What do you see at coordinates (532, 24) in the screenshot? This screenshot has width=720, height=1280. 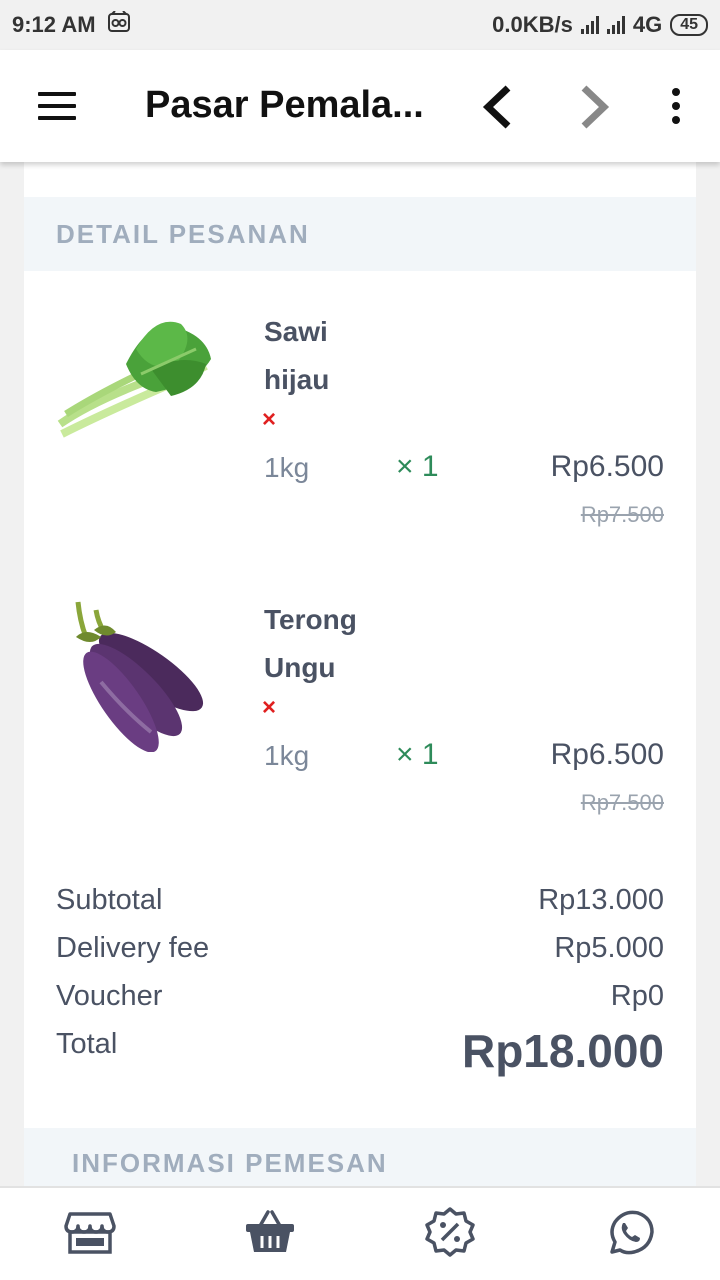 I see `network-speed: 0.0KB/s` at bounding box center [532, 24].